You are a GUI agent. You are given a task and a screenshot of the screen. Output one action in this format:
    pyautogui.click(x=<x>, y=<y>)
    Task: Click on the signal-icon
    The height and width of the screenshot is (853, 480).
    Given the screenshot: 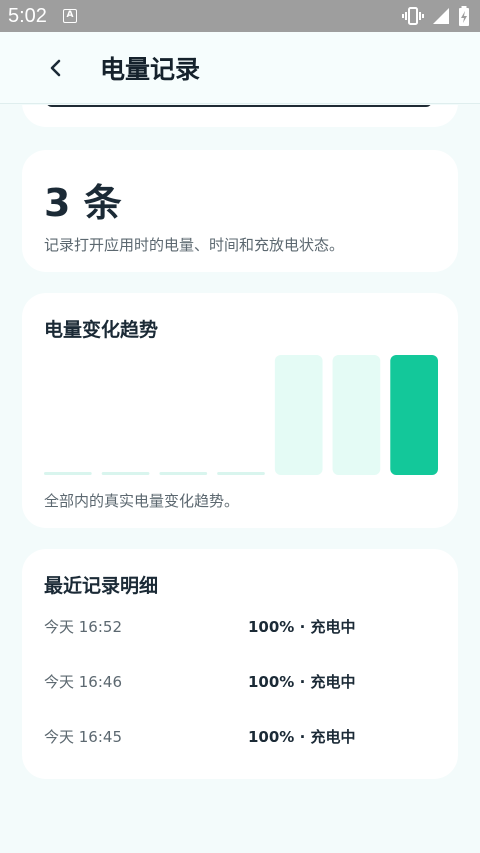 What is the action you would take?
    pyautogui.click(x=441, y=16)
    